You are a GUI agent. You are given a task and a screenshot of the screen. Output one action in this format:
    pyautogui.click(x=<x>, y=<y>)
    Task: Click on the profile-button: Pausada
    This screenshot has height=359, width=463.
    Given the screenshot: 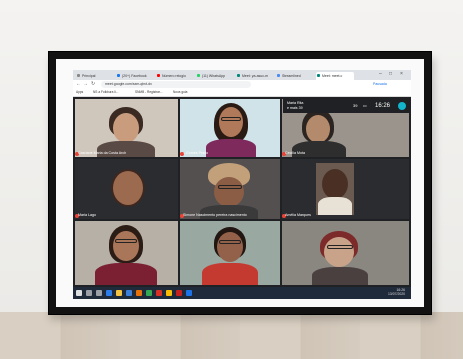 What is the action you would take?
    pyautogui.click(x=380, y=84)
    